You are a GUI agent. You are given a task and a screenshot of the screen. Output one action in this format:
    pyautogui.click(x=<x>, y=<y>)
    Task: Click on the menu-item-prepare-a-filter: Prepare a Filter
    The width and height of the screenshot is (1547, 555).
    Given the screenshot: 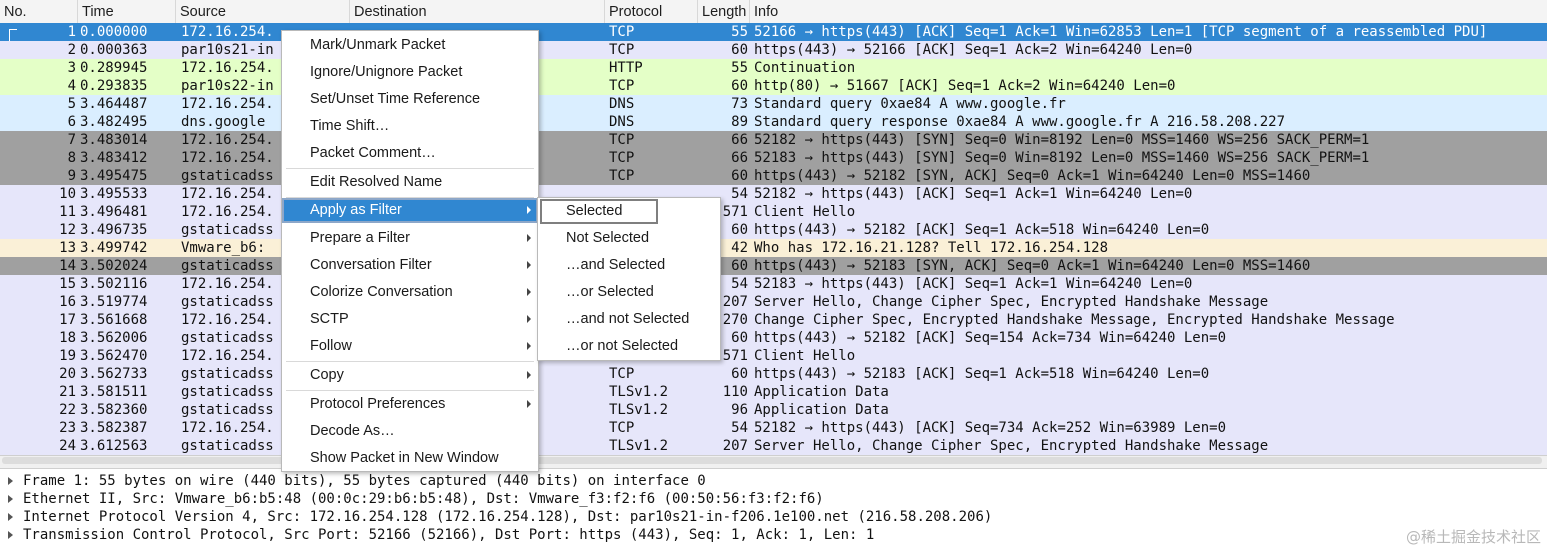 What is the action you would take?
    pyautogui.click(x=410, y=238)
    